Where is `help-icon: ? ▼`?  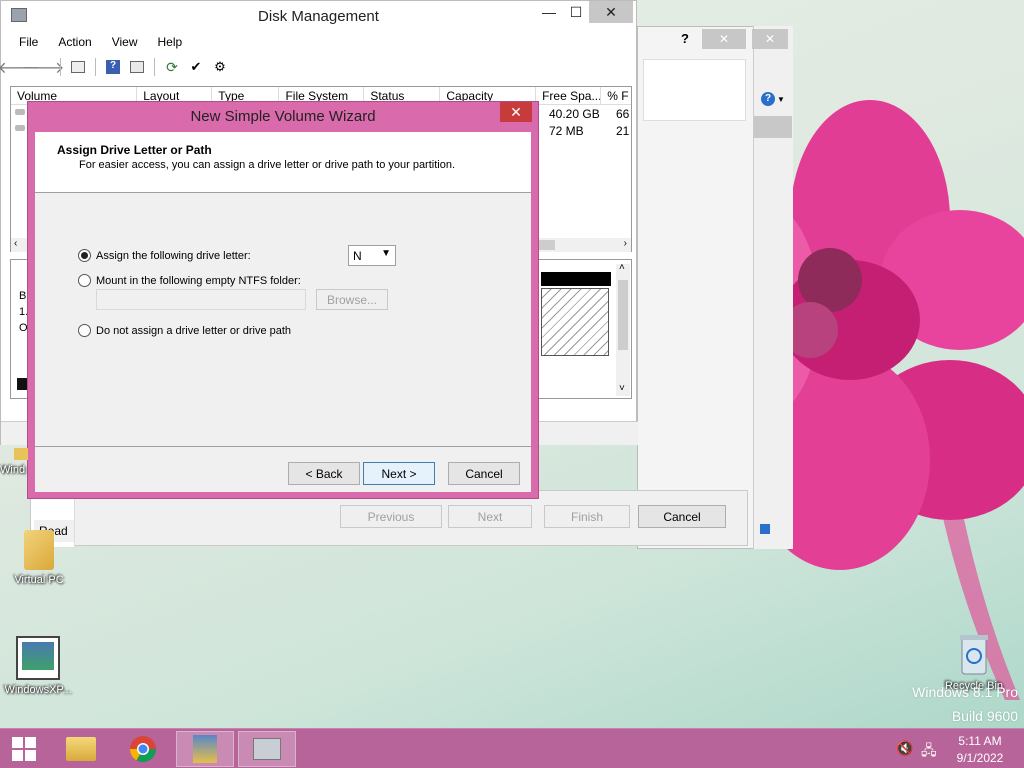 help-icon: ? ▼ is located at coordinates (773, 99).